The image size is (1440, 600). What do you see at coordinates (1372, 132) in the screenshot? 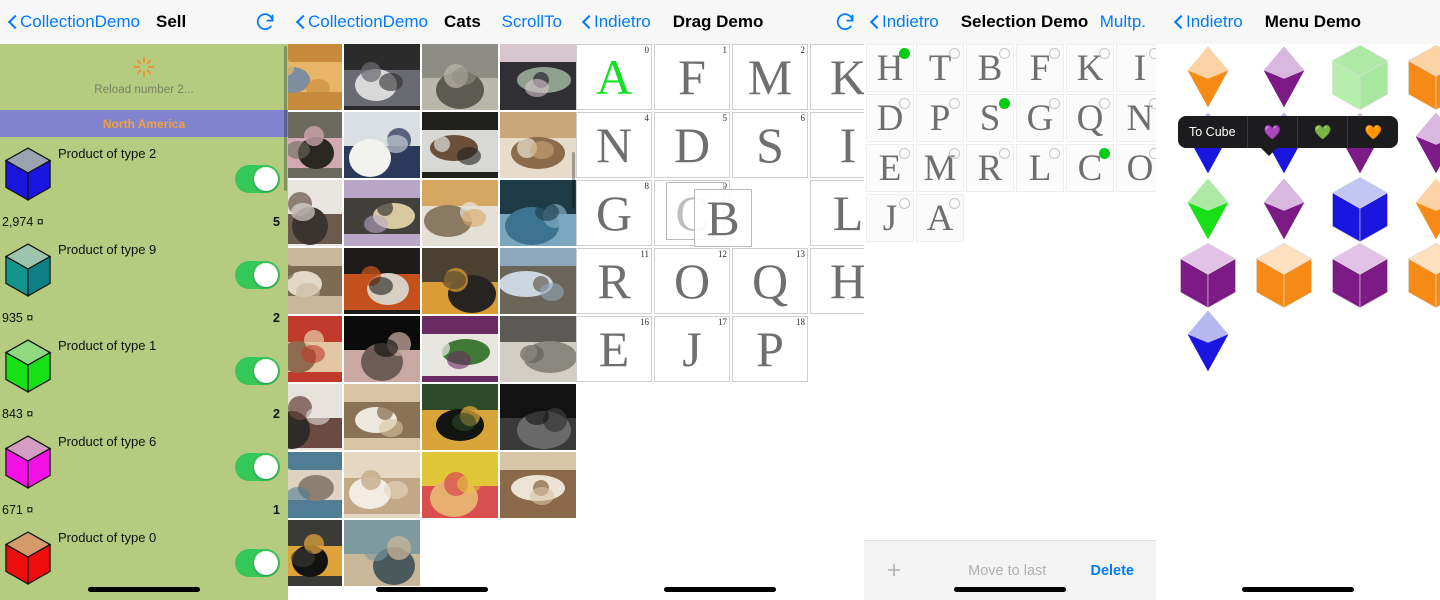
I see `context-menu-heart-icon-3: 🧡` at bounding box center [1372, 132].